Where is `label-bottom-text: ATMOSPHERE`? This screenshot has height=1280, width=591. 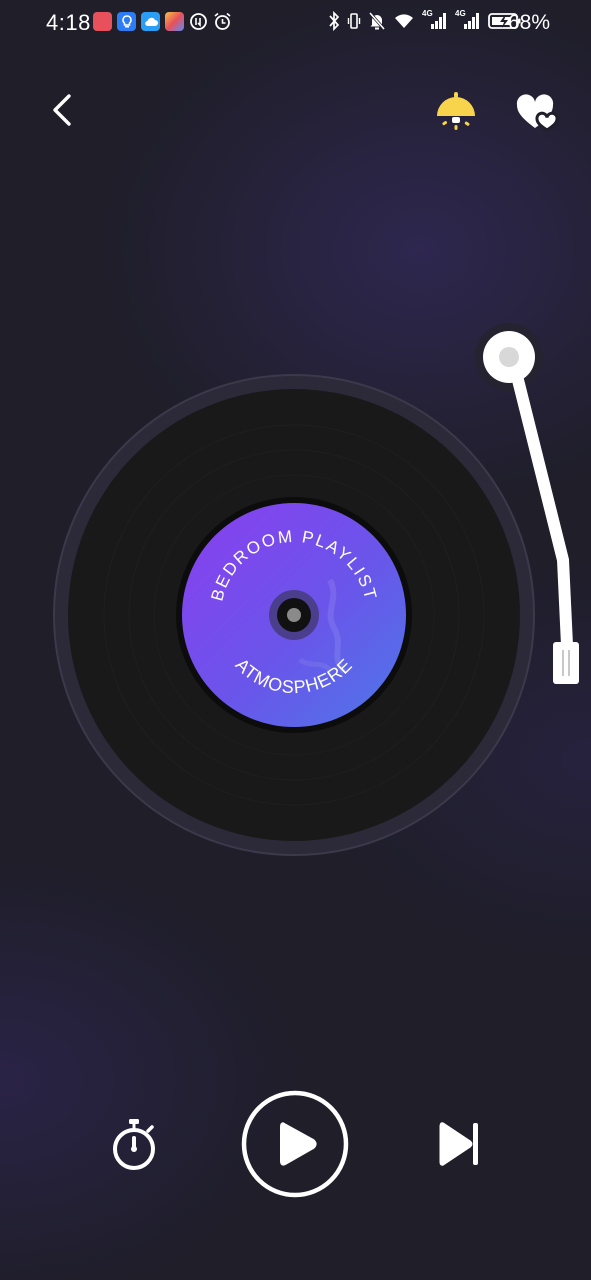 label-bottom-text: ATMOSPHERE is located at coordinates (294, 675).